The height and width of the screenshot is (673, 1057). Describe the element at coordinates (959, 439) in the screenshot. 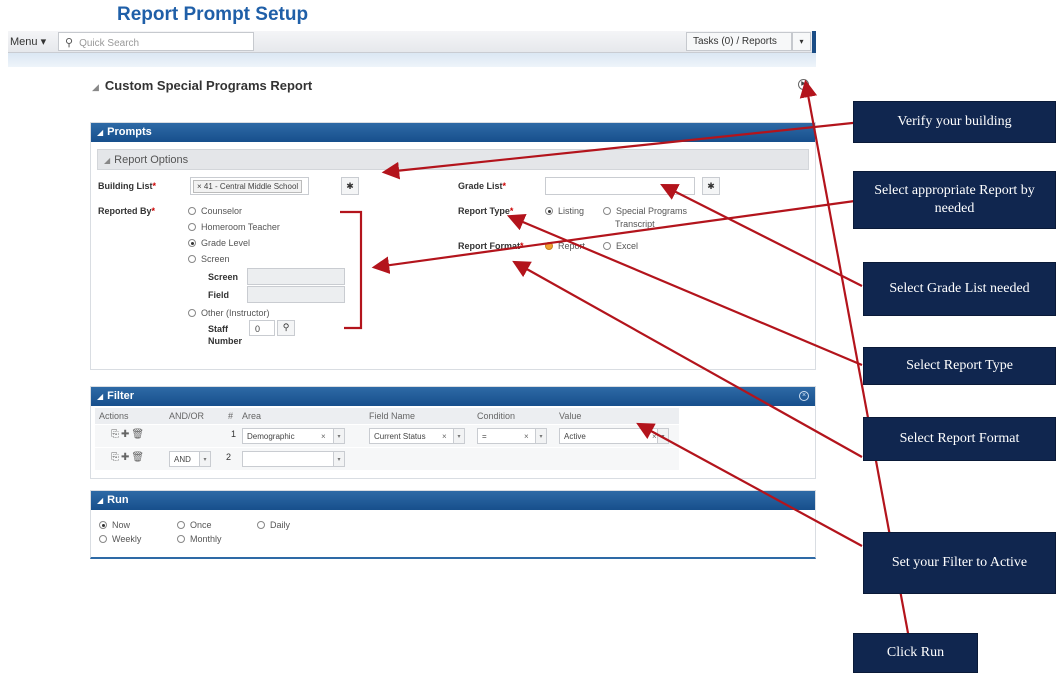

I see `callout-report-format: Select Report Format` at that location.